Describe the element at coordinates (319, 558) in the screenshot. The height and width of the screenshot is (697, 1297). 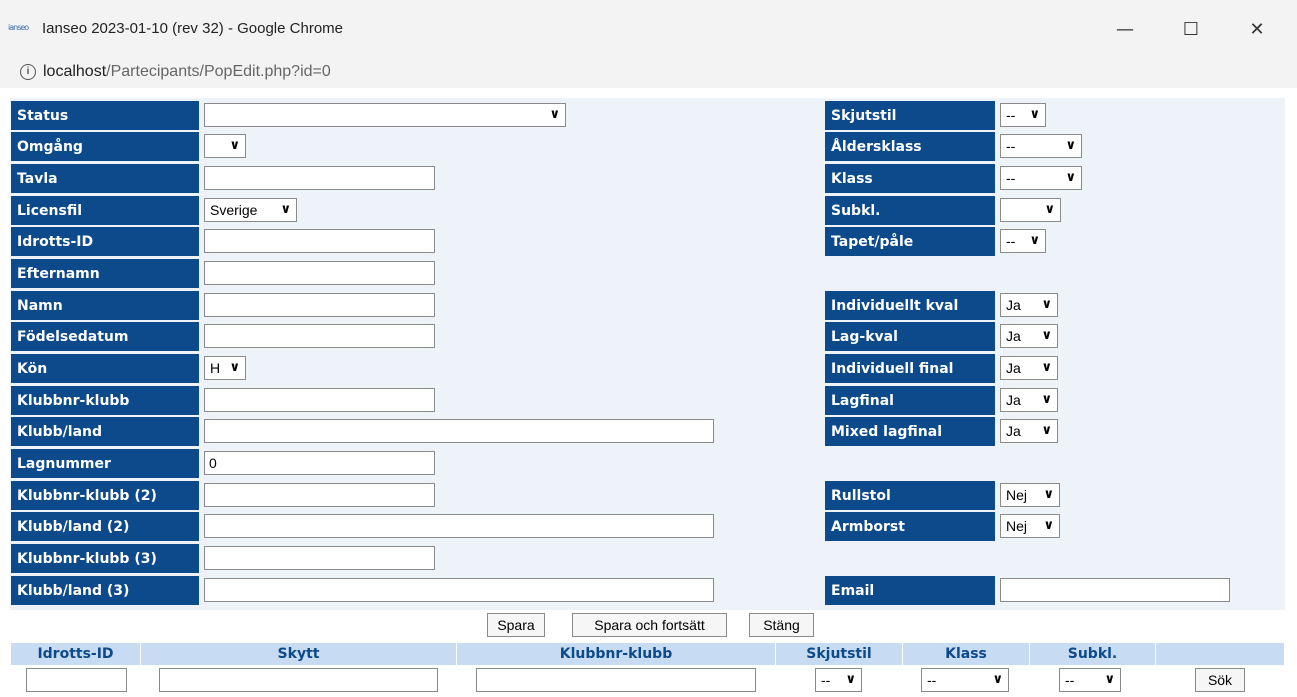
I see `klubbnr-klubb-3-input` at that location.